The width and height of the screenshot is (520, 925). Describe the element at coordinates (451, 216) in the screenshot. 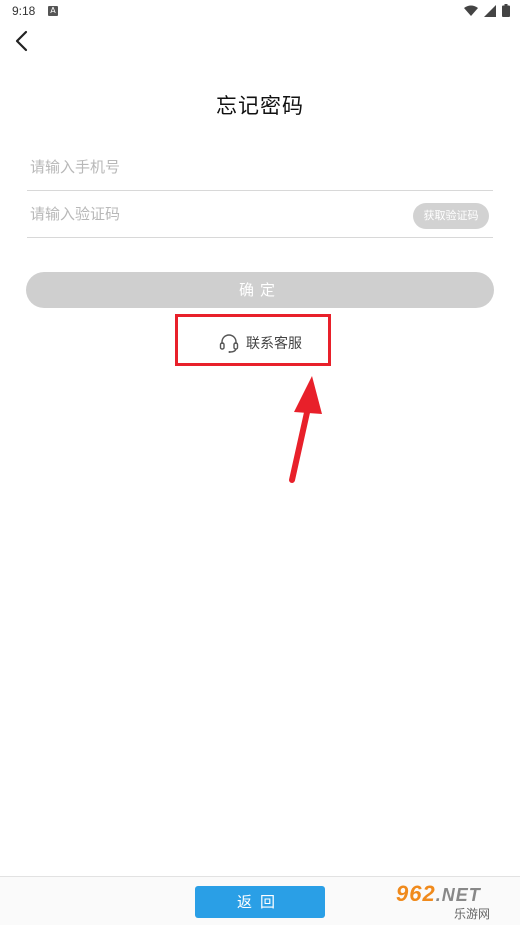

I see `get-code-button: 获取验证码` at that location.